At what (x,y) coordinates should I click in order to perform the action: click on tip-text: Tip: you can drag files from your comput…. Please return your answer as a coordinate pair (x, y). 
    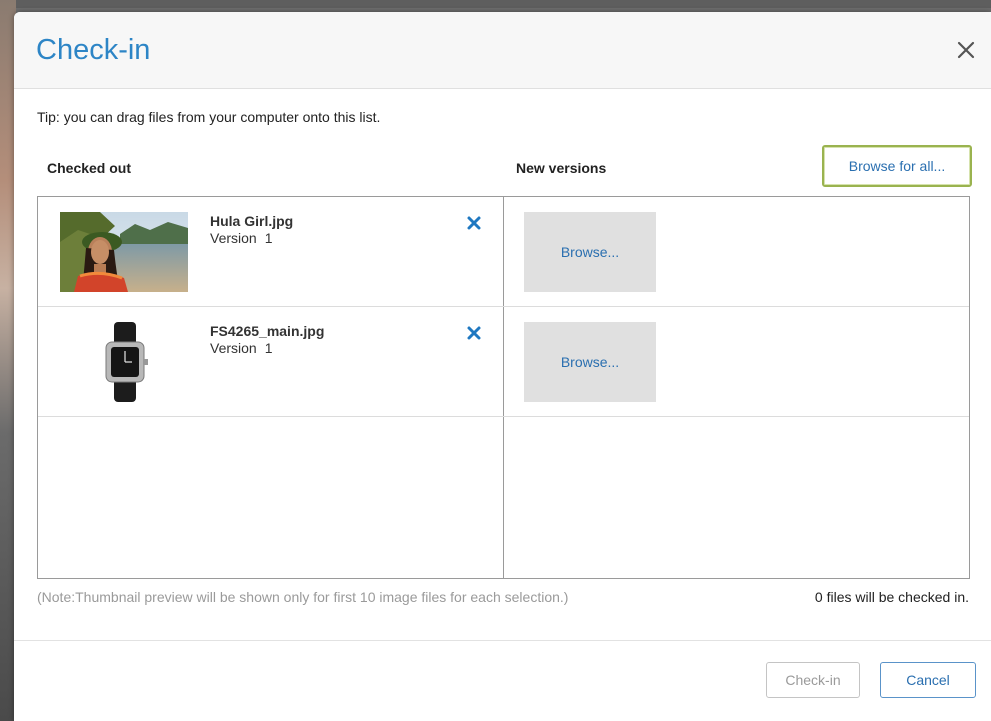
    Looking at the image, I should click on (209, 117).